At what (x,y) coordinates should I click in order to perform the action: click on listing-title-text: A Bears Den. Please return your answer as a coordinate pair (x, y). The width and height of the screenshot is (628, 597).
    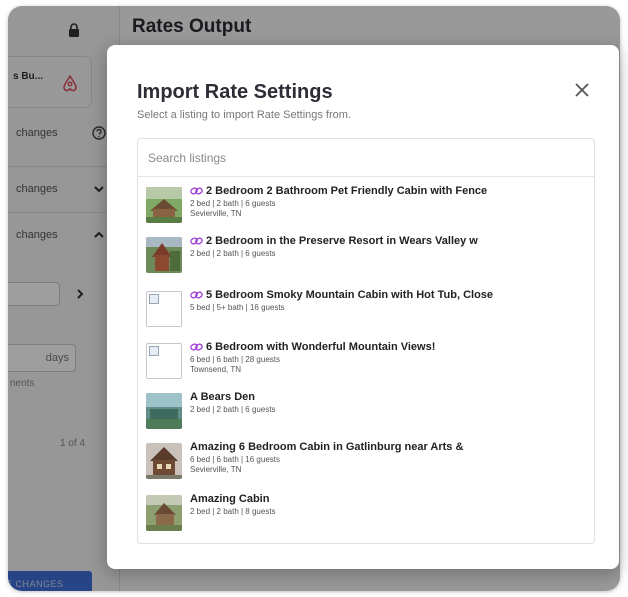
    Looking at the image, I should click on (223, 397).